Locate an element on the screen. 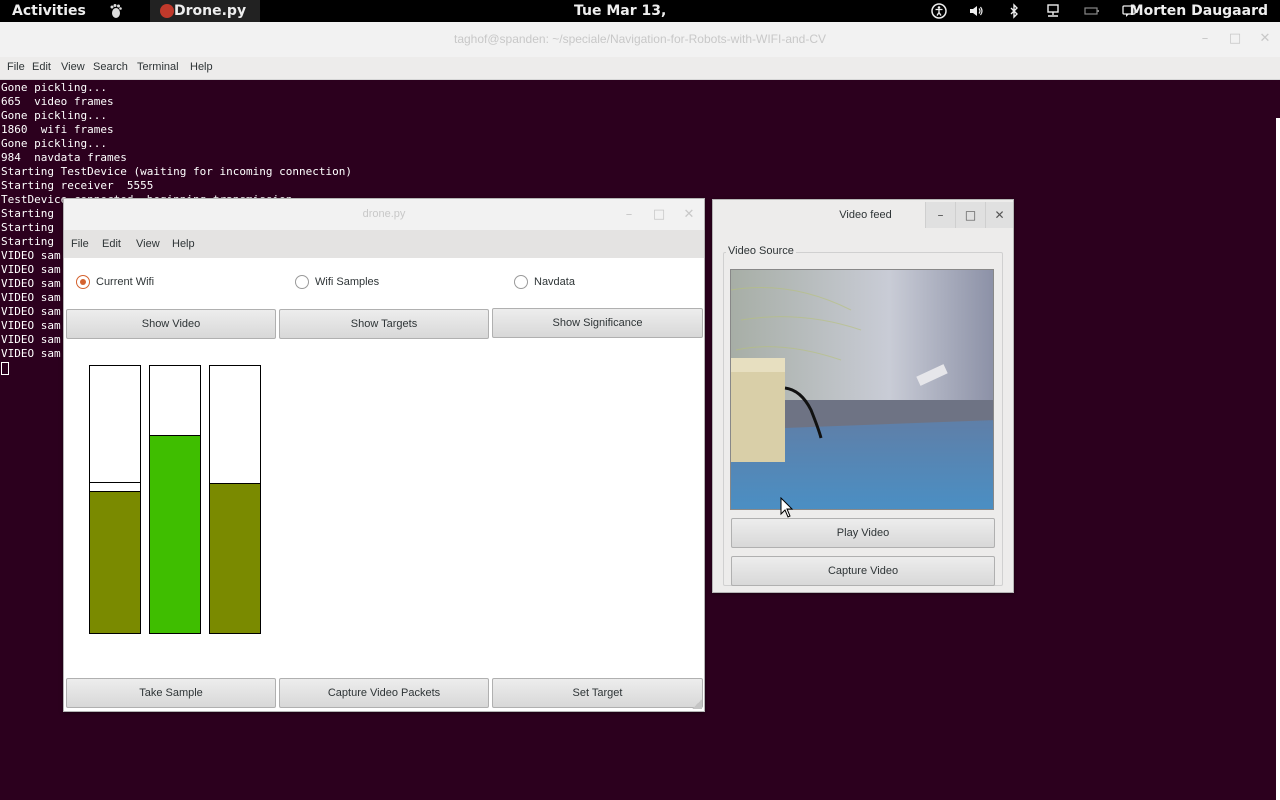 This screenshot has height=800, width=1280. video-source-label: Video Source is located at coordinates (761, 251).